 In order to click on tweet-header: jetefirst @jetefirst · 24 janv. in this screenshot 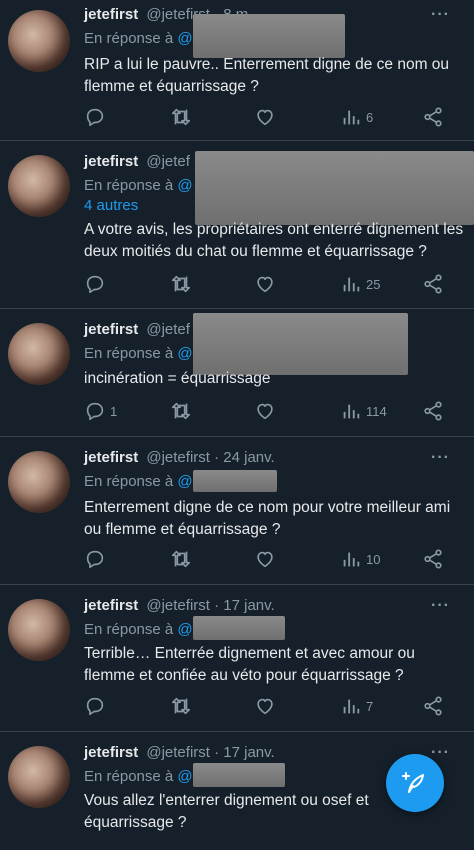, I will do `click(179, 457)`.